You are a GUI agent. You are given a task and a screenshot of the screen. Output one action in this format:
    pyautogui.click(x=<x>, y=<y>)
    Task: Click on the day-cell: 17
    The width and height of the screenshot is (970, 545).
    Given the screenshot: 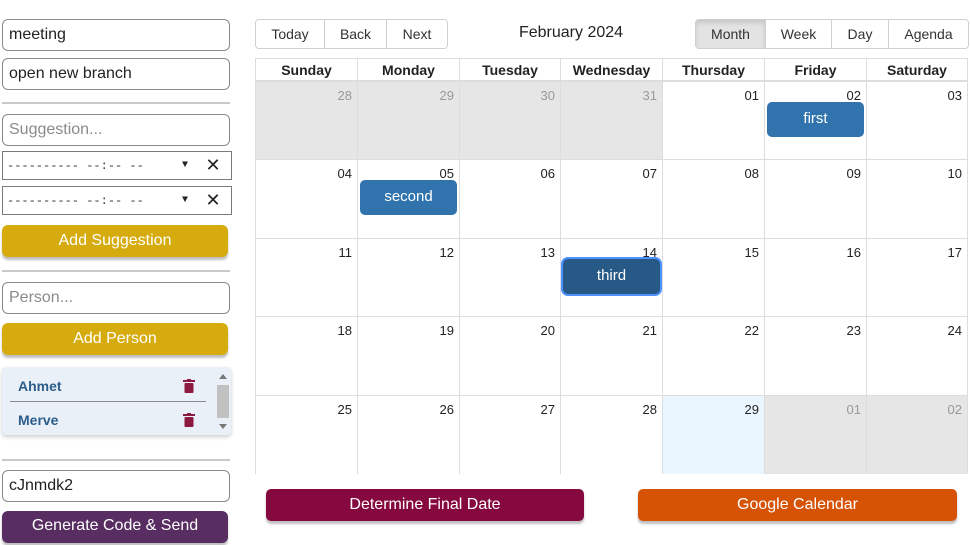 What is the action you would take?
    pyautogui.click(x=916, y=277)
    